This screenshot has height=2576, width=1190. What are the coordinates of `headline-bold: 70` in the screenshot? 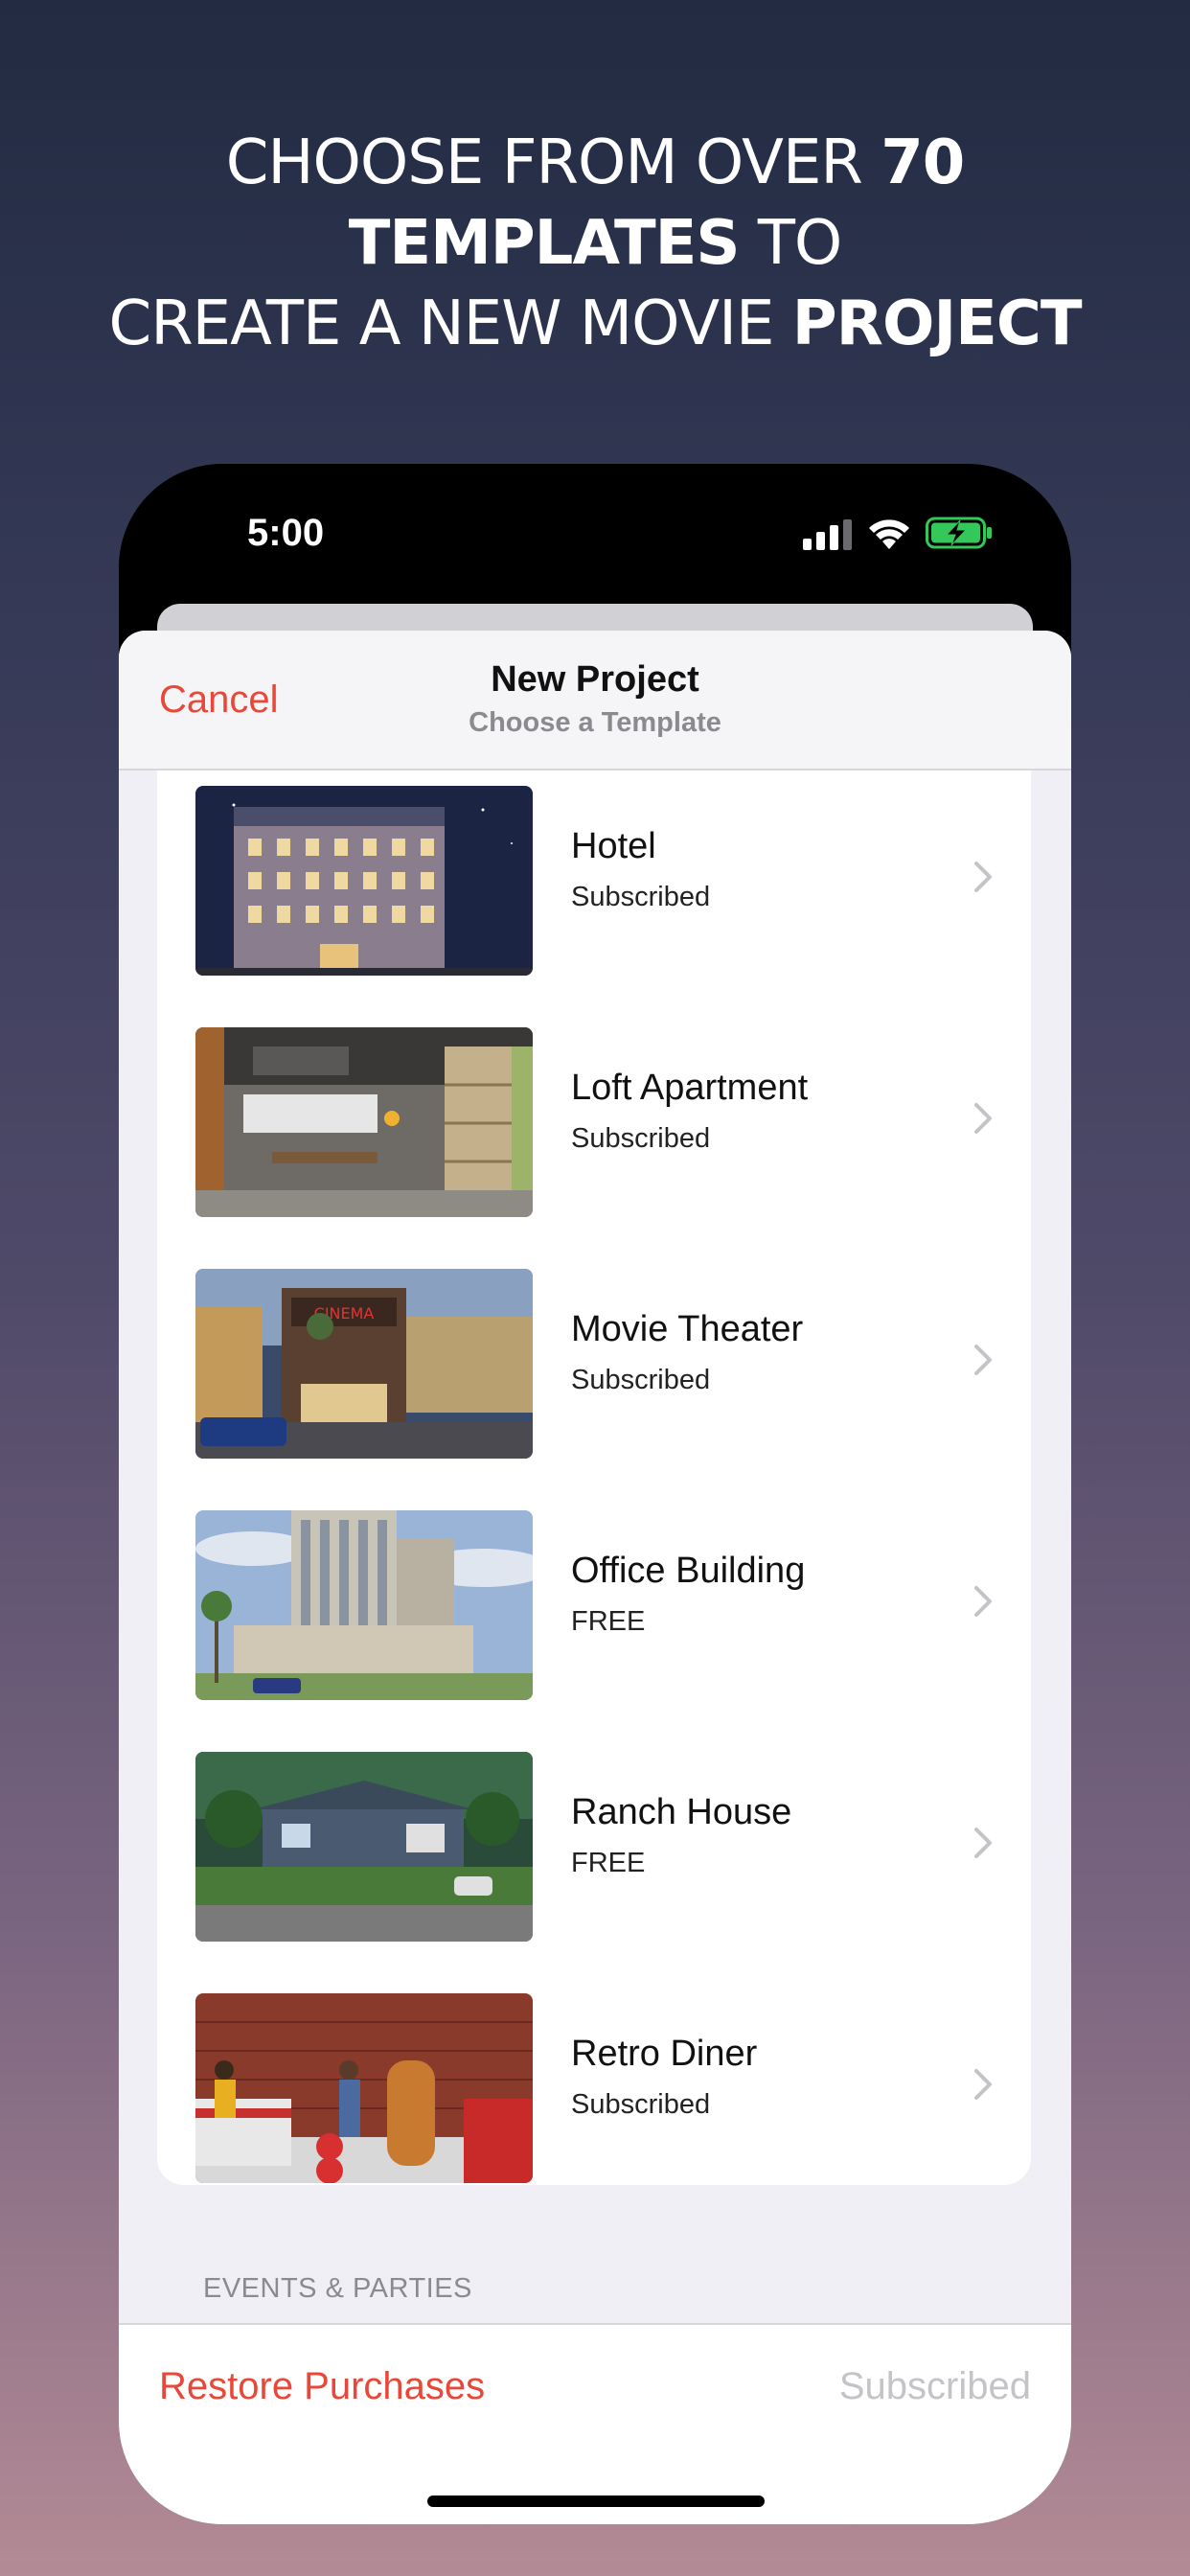 It's located at (923, 162).